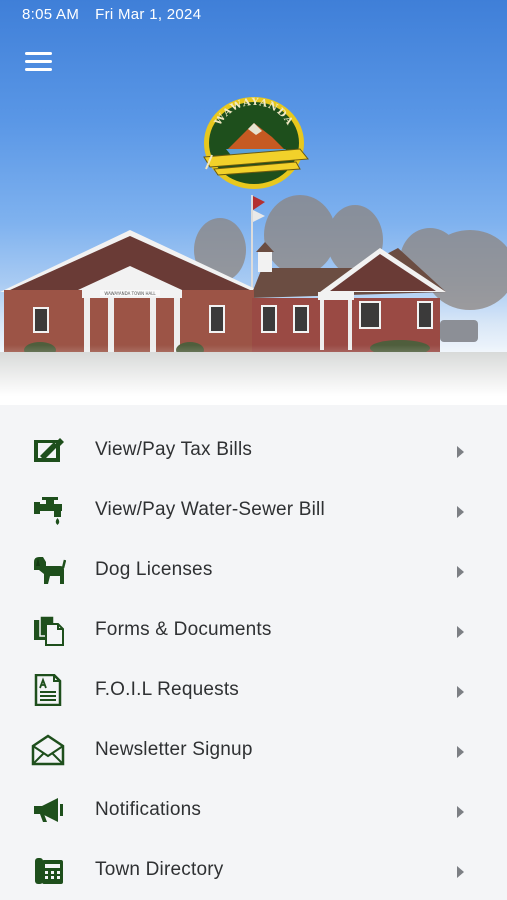 The image size is (507, 900). Describe the element at coordinates (49, 871) in the screenshot. I see `phone-directory-icon` at that location.